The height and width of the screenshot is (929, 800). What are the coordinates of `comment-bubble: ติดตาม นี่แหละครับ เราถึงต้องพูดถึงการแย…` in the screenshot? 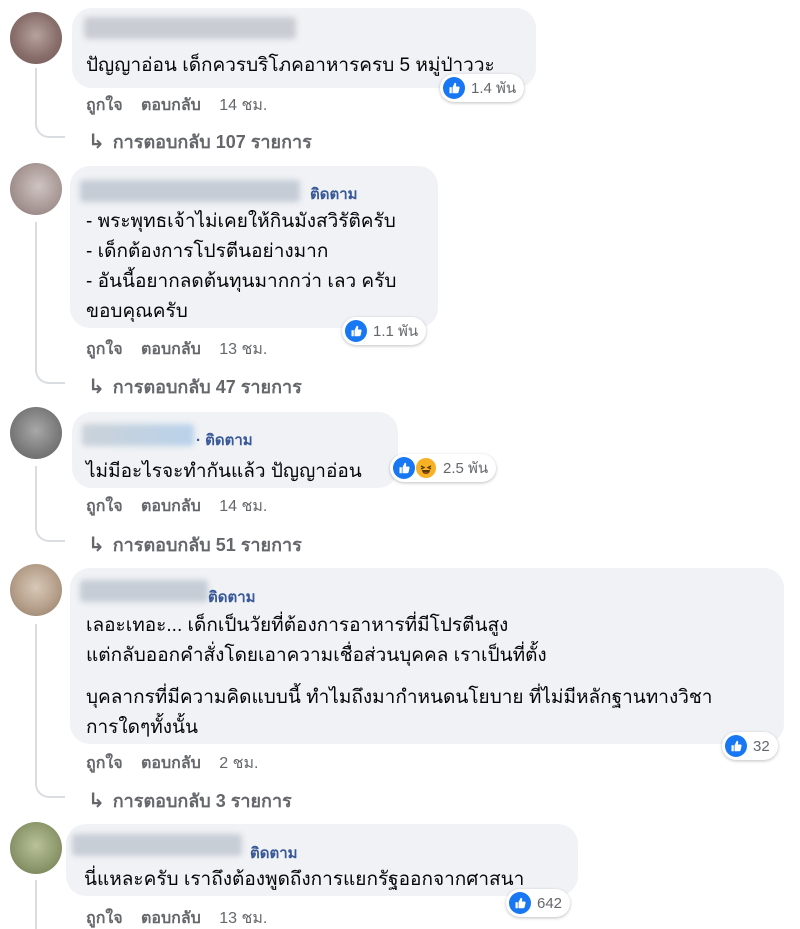 It's located at (322, 860).